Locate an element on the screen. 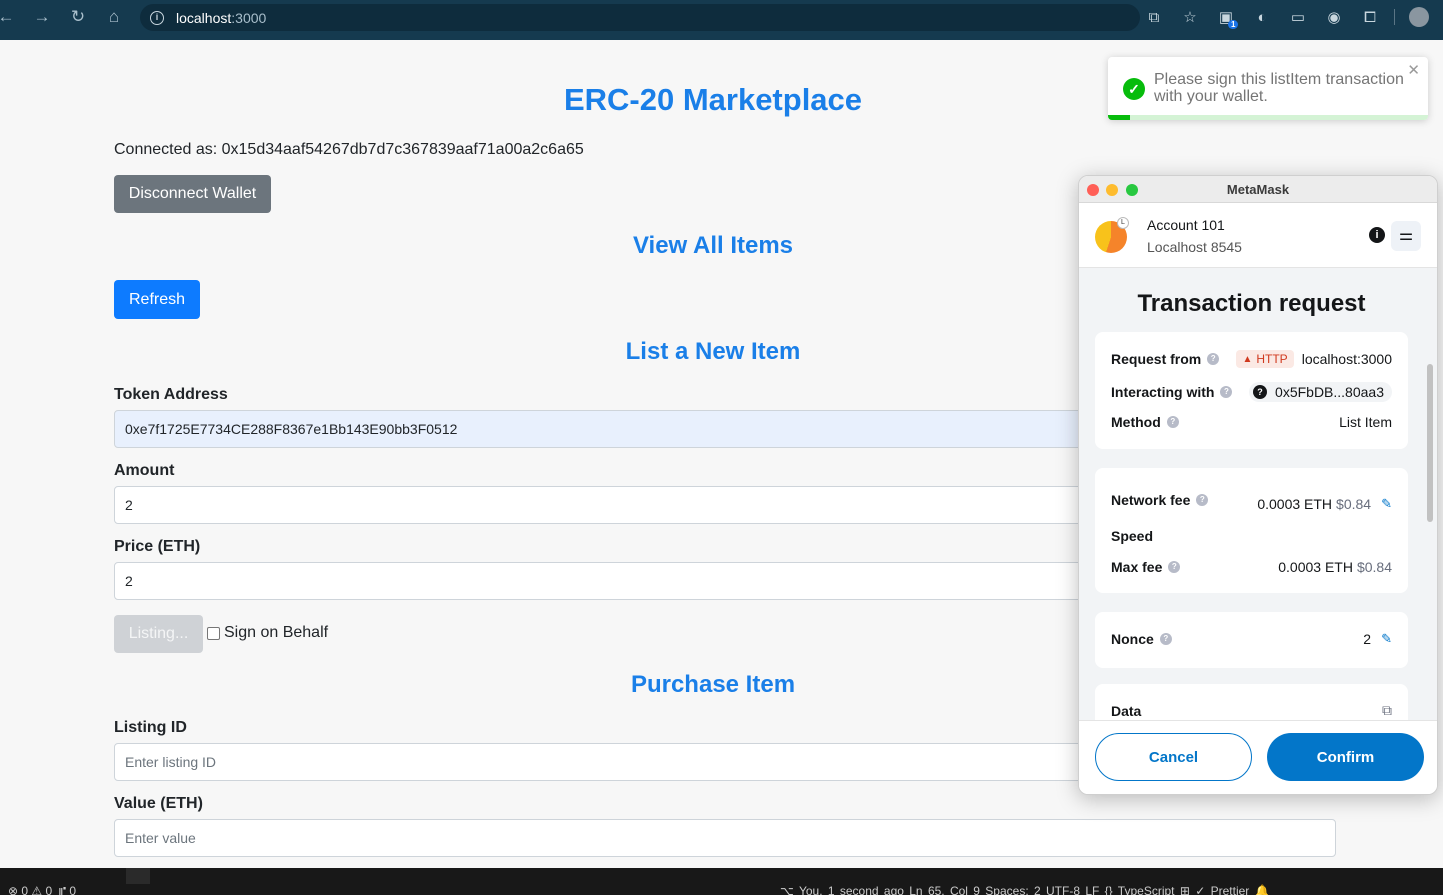  request-from-row: Request from ? ▲ HTTP localhost:3000 is located at coordinates (1251, 359).